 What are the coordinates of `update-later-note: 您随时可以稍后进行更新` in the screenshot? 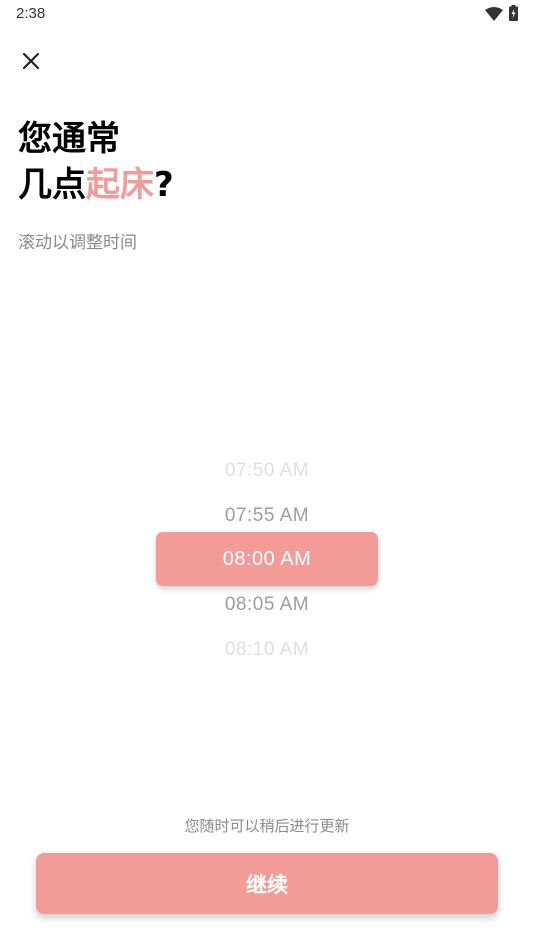 It's located at (267, 826).